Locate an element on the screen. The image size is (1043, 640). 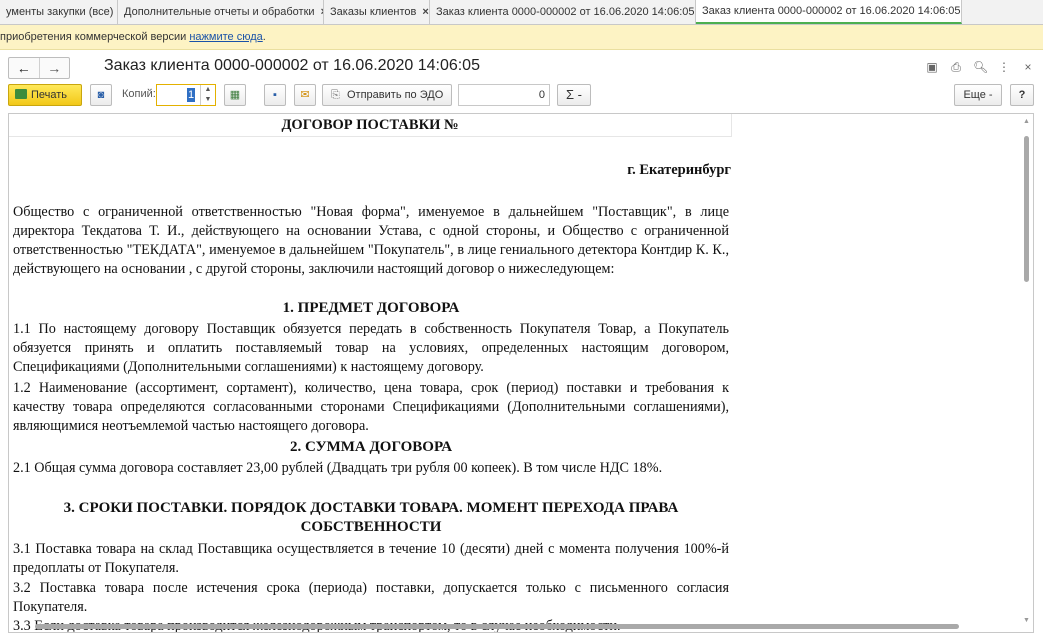
tab-customer-orders: Заказы клиентов × is located at coordinates (377, 12).